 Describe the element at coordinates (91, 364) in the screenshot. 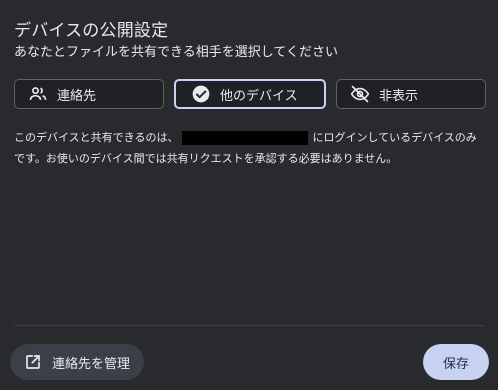

I see `manage-contacts-label: 連絡先を管理` at that location.